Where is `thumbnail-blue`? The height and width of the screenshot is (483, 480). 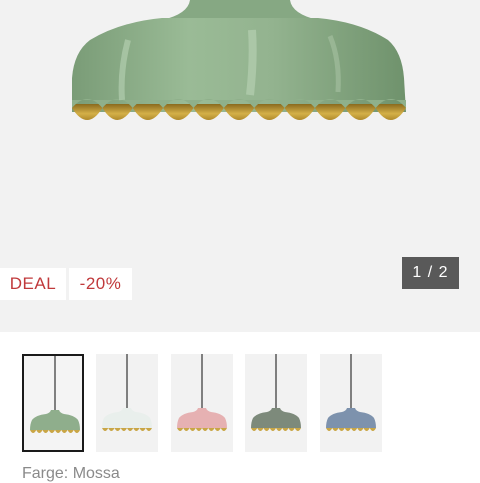 thumbnail-blue is located at coordinates (351, 403).